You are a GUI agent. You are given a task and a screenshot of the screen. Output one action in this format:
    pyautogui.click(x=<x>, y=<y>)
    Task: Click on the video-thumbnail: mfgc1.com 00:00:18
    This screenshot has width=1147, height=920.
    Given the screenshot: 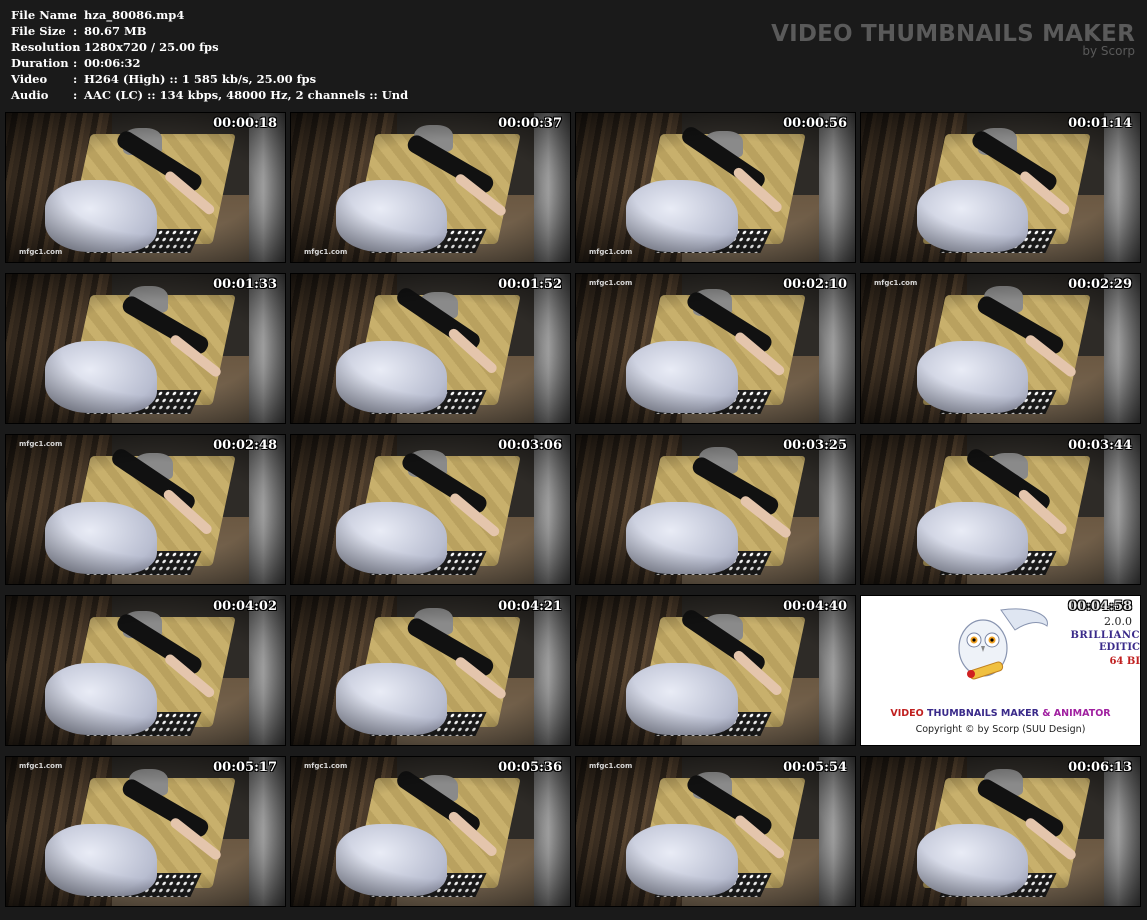 What is the action you would take?
    pyautogui.click(x=145, y=187)
    